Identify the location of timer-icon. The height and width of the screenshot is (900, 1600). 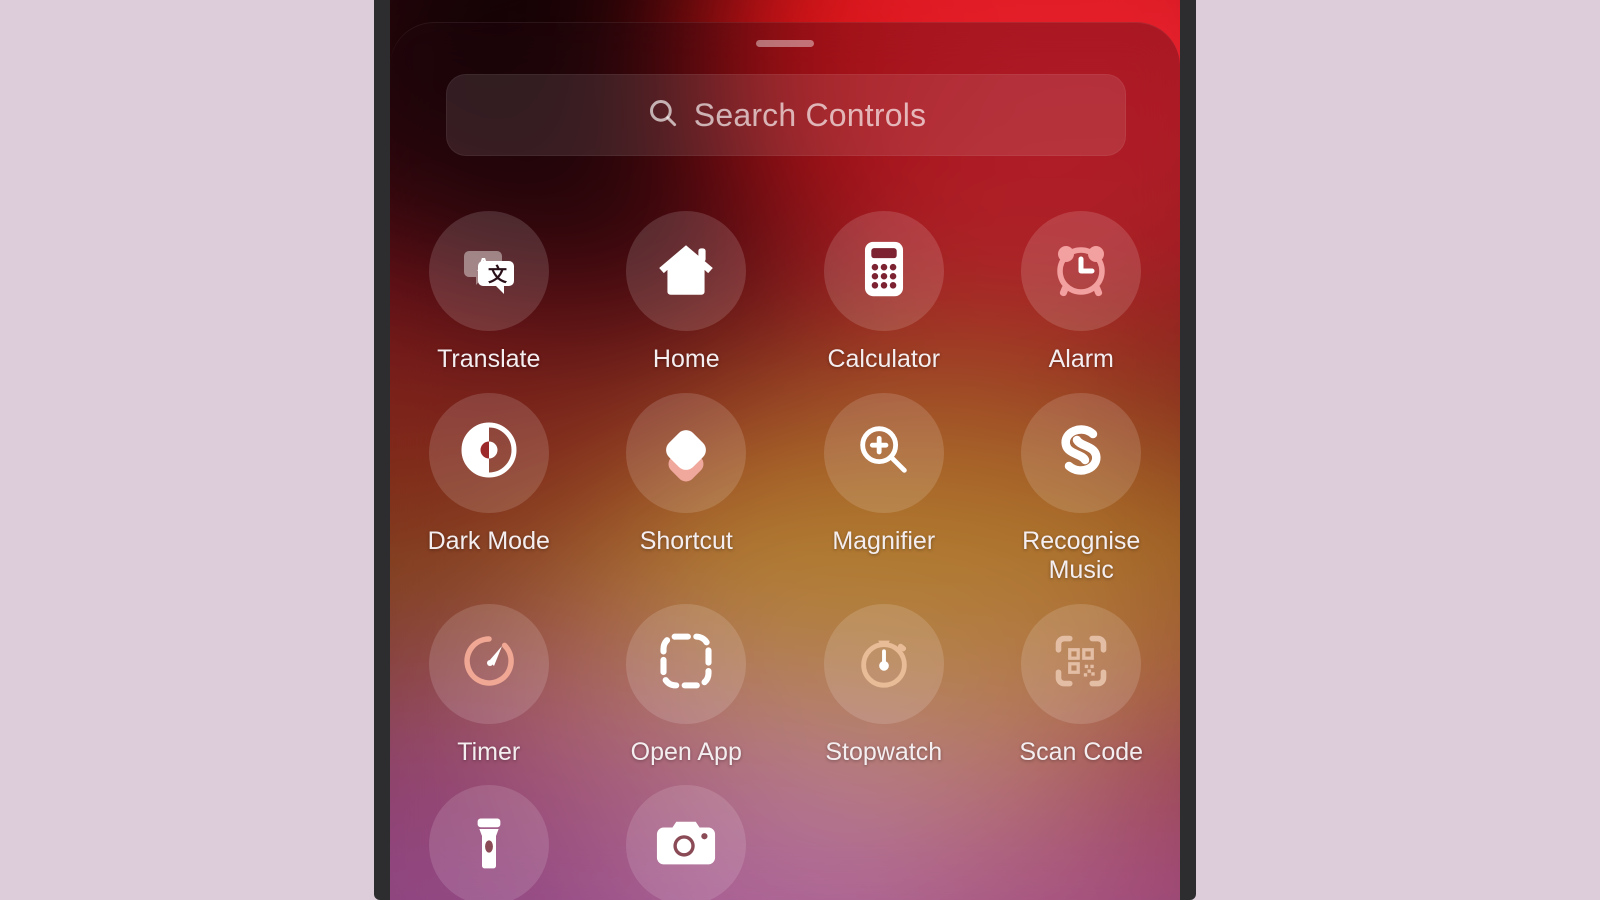
(489, 663).